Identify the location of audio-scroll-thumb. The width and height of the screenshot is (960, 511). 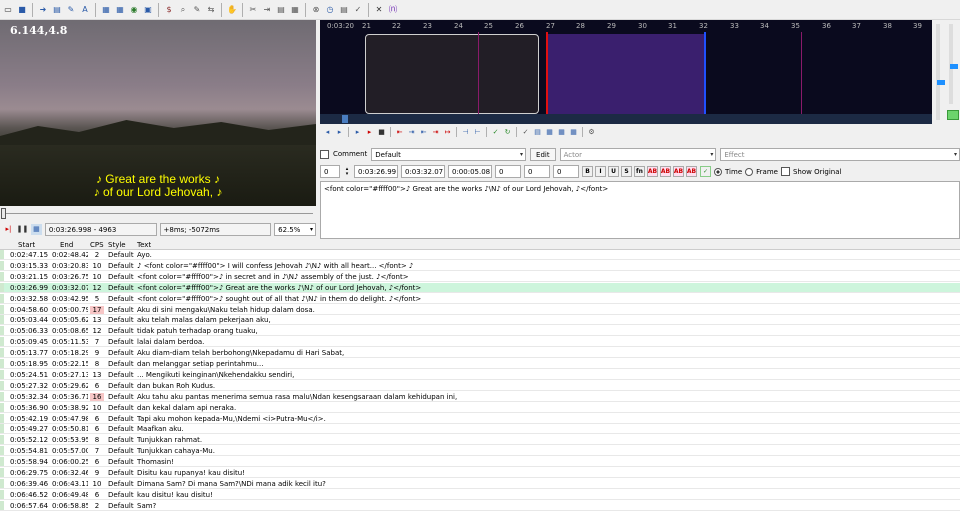
(345, 119).